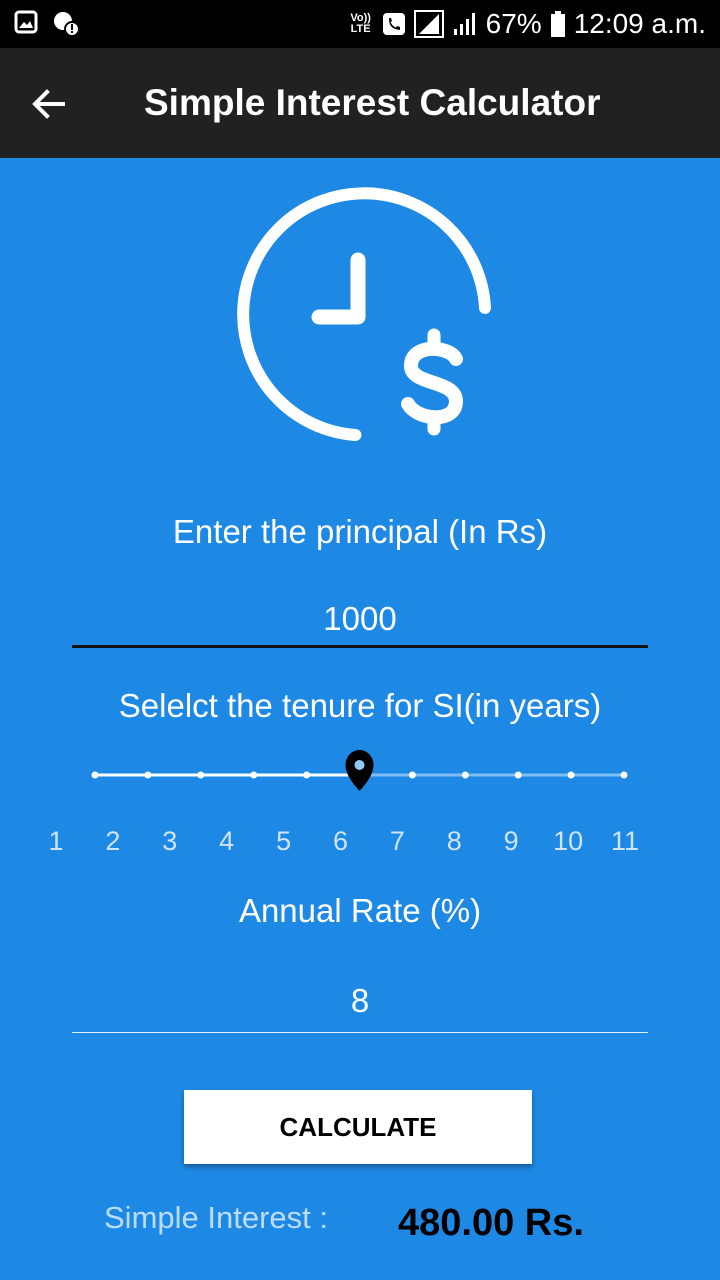 The image size is (720, 1280). I want to click on slider-thumb, so click(359, 770).